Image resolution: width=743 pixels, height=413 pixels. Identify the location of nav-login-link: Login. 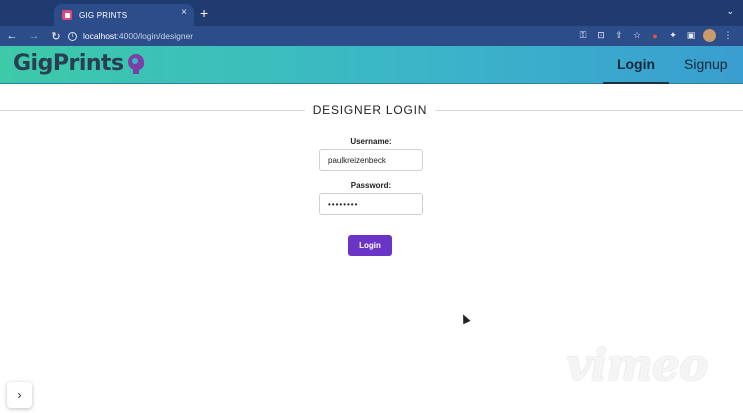
(636, 70).